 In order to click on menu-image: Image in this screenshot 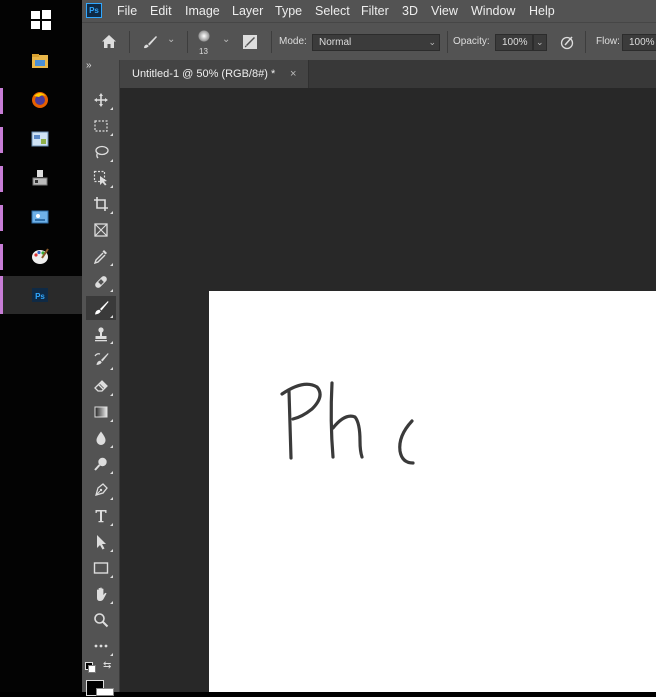, I will do `click(202, 11)`.